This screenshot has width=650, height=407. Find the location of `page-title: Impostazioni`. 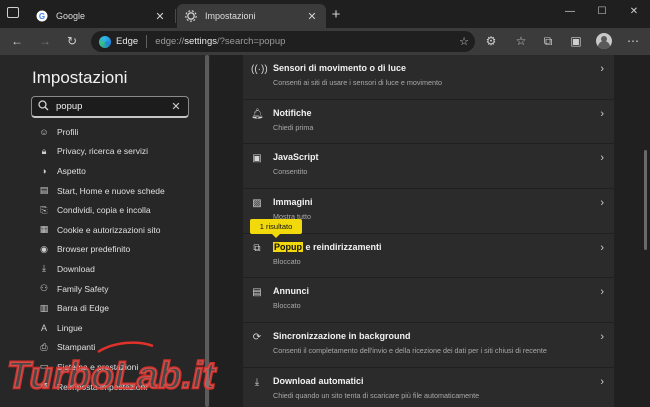

page-title: Impostazioni is located at coordinates (80, 77).